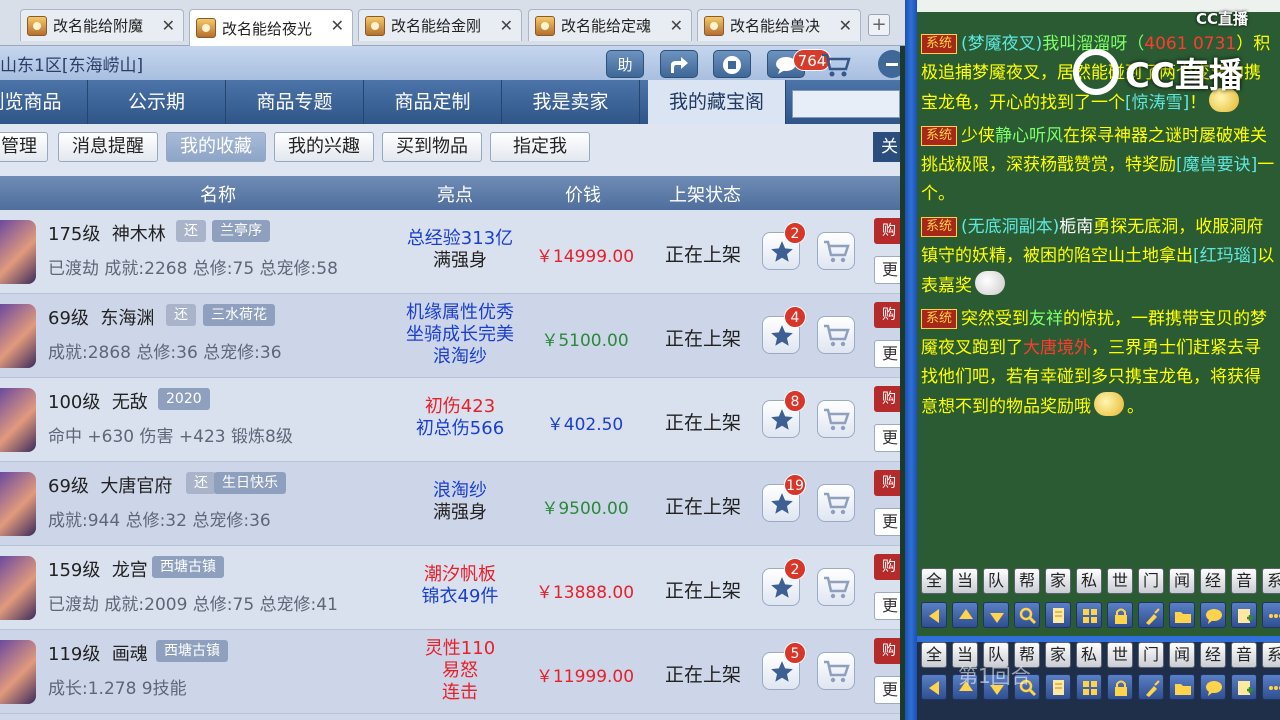 Image resolution: width=1280 pixels, height=720 pixels. What do you see at coordinates (965, 615) in the screenshot?
I see `up-arrow-button` at bounding box center [965, 615].